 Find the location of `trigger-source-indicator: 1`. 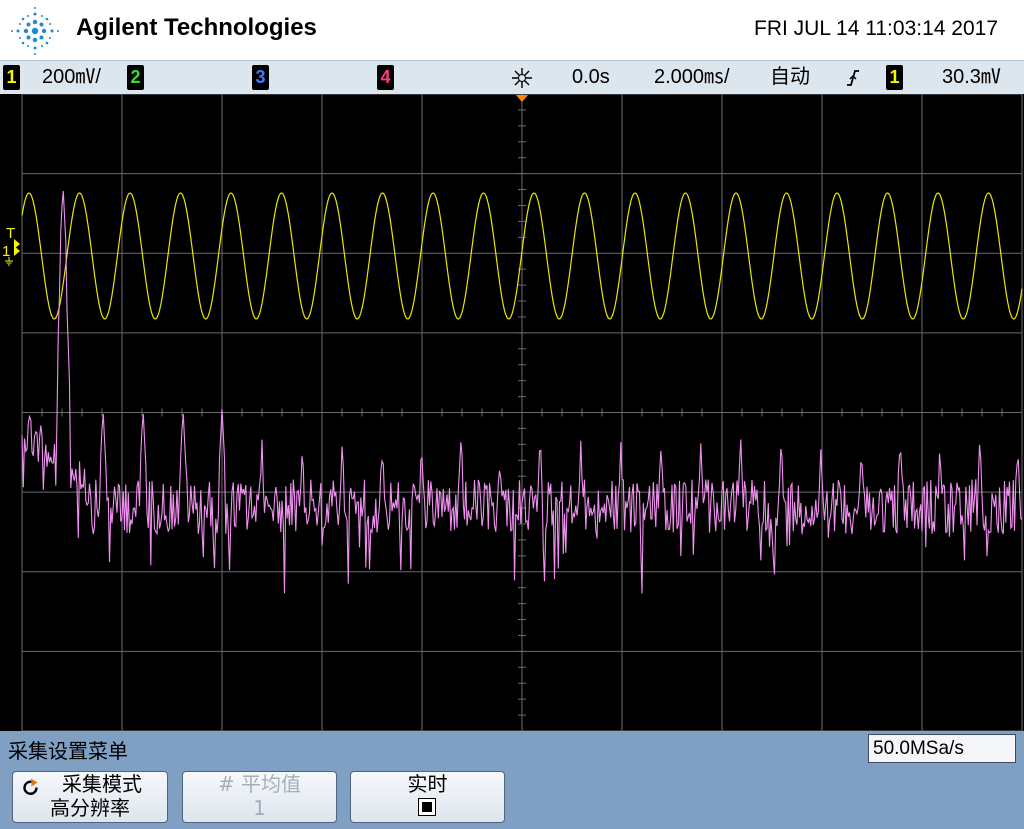

trigger-source-indicator: 1 is located at coordinates (894, 77).